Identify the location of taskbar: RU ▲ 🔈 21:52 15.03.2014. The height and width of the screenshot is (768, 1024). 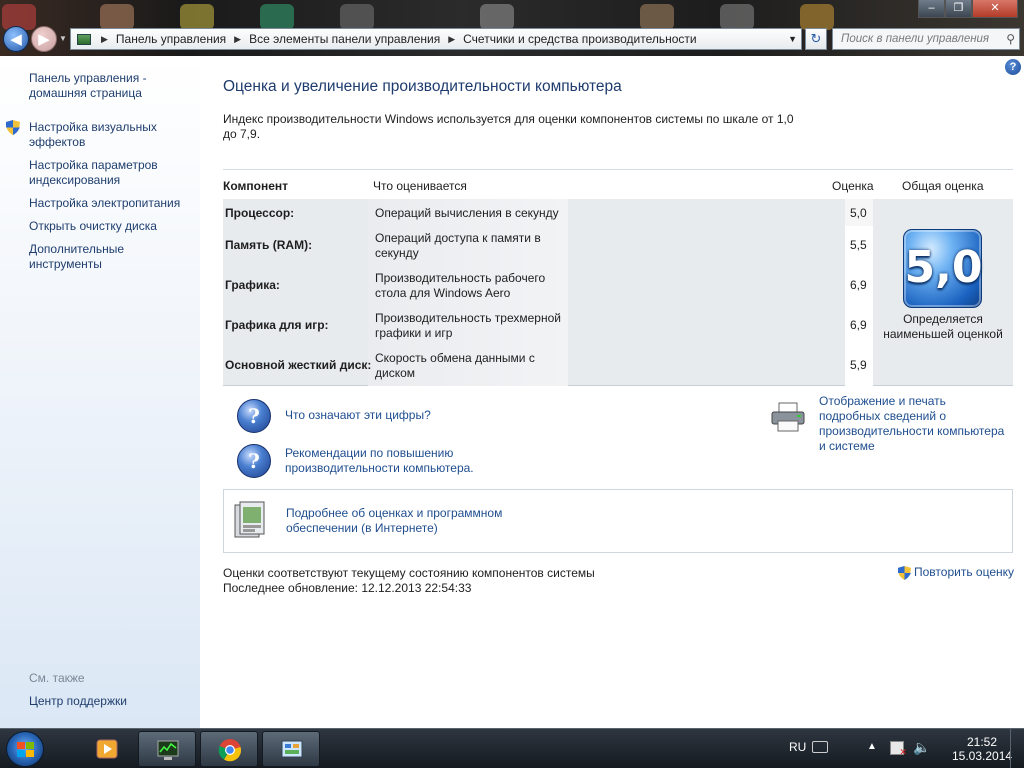
(512, 748).